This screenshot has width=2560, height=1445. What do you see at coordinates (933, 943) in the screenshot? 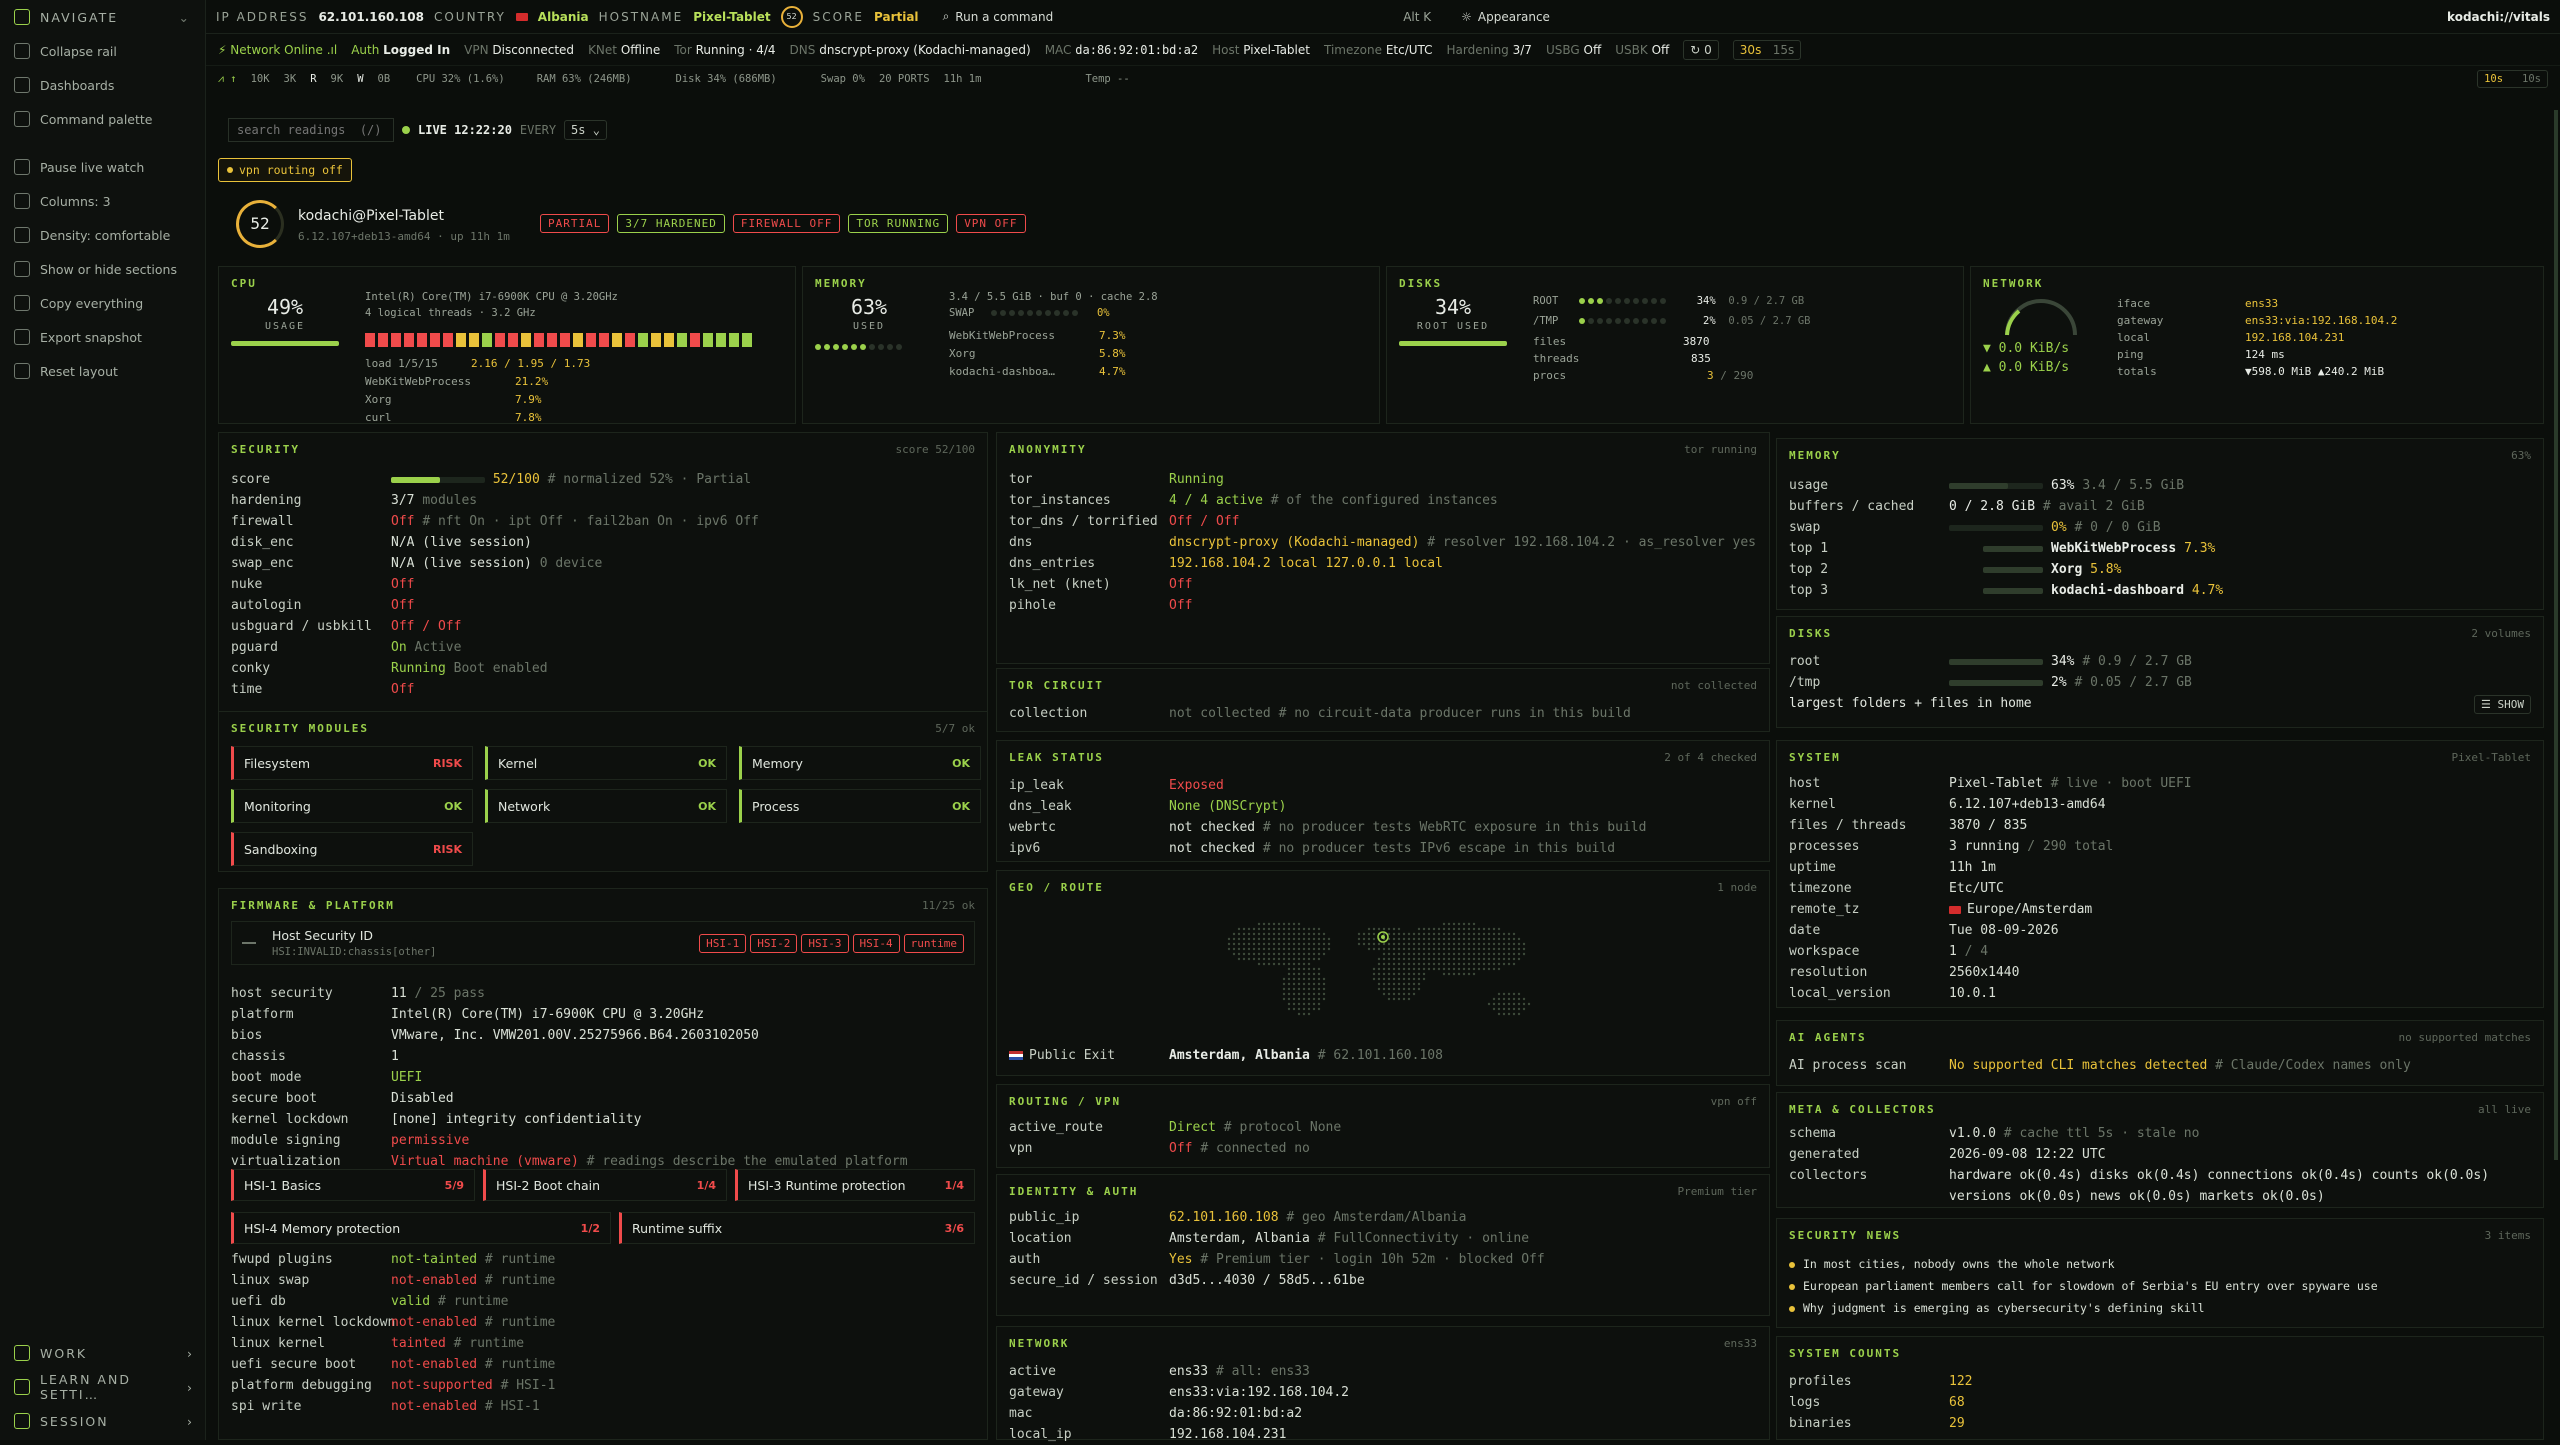
I see `hsi-badge: runtime` at bounding box center [933, 943].